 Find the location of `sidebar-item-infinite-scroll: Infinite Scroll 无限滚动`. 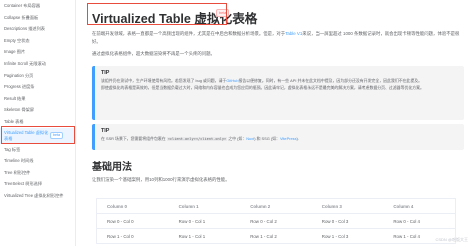

sidebar-item-infinite-scroll: Infinite Scroll 无限滚动 is located at coordinates (37, 64).